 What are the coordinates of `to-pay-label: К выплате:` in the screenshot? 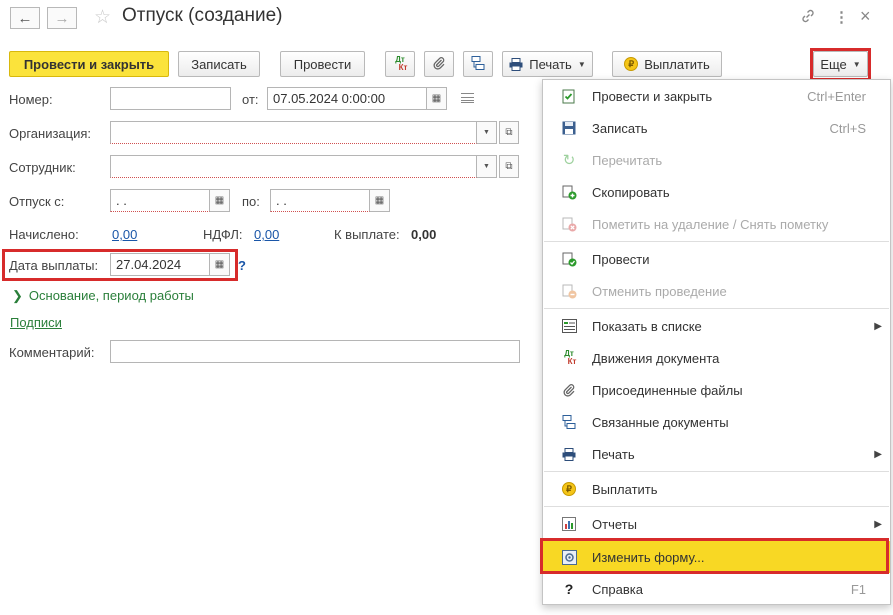 It's located at (367, 234).